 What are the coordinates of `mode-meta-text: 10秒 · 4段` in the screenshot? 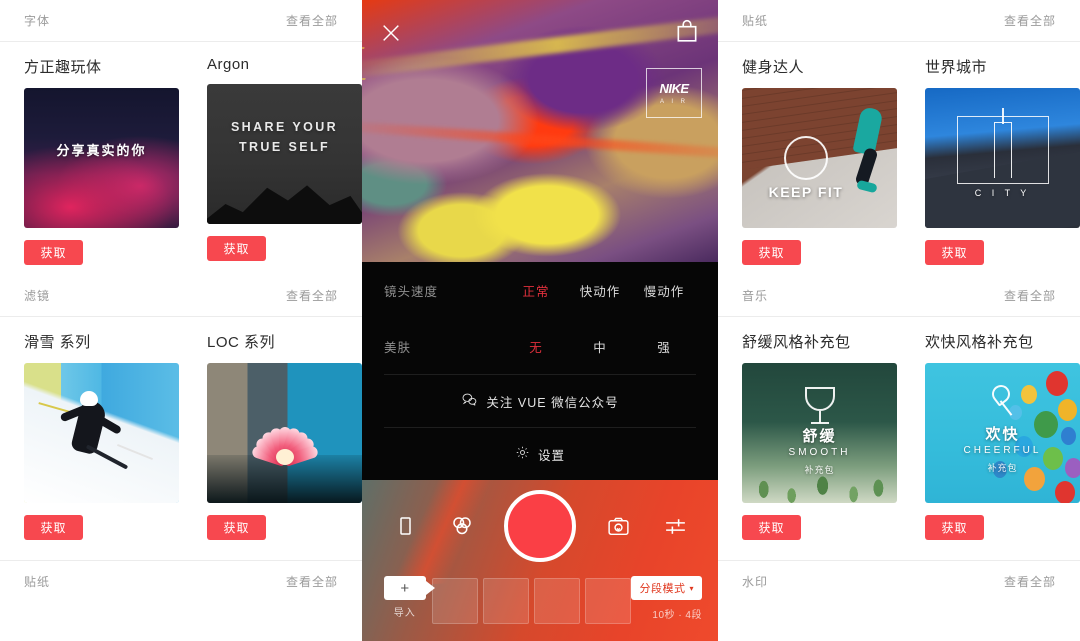 It's located at (677, 615).